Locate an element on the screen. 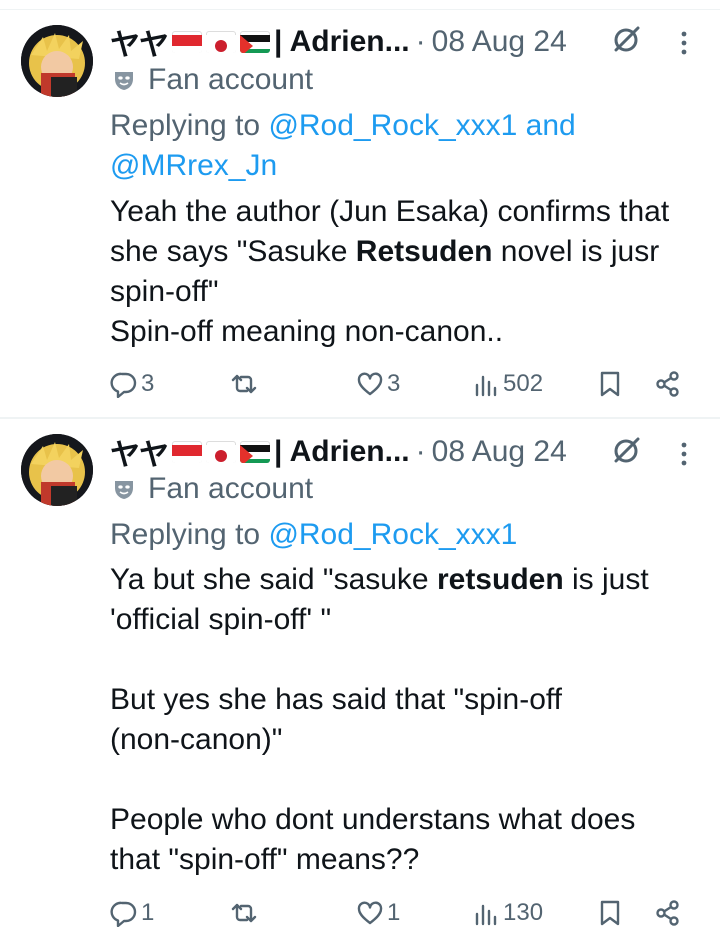 The width and height of the screenshot is (720, 945). views-button: 502 is located at coordinates (507, 384).